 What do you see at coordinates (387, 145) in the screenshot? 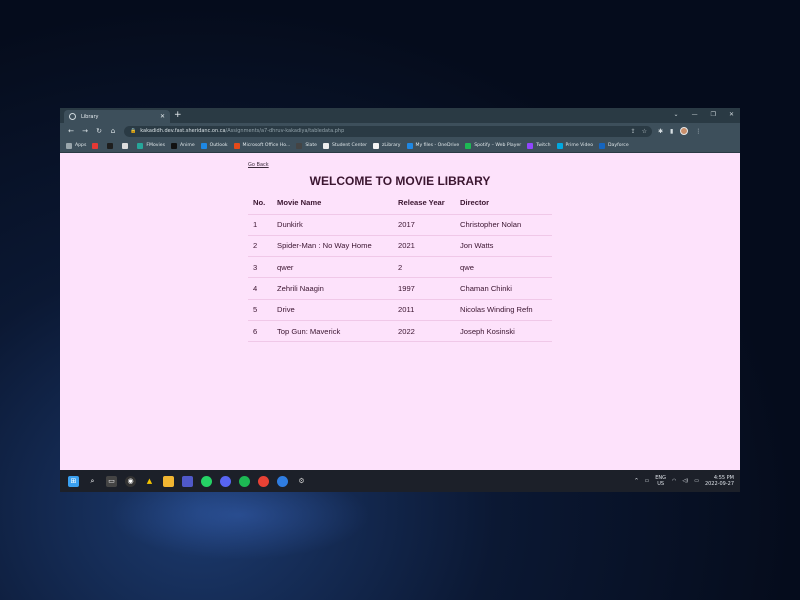
I see `bookmark-item: zLibrary` at bounding box center [387, 145].